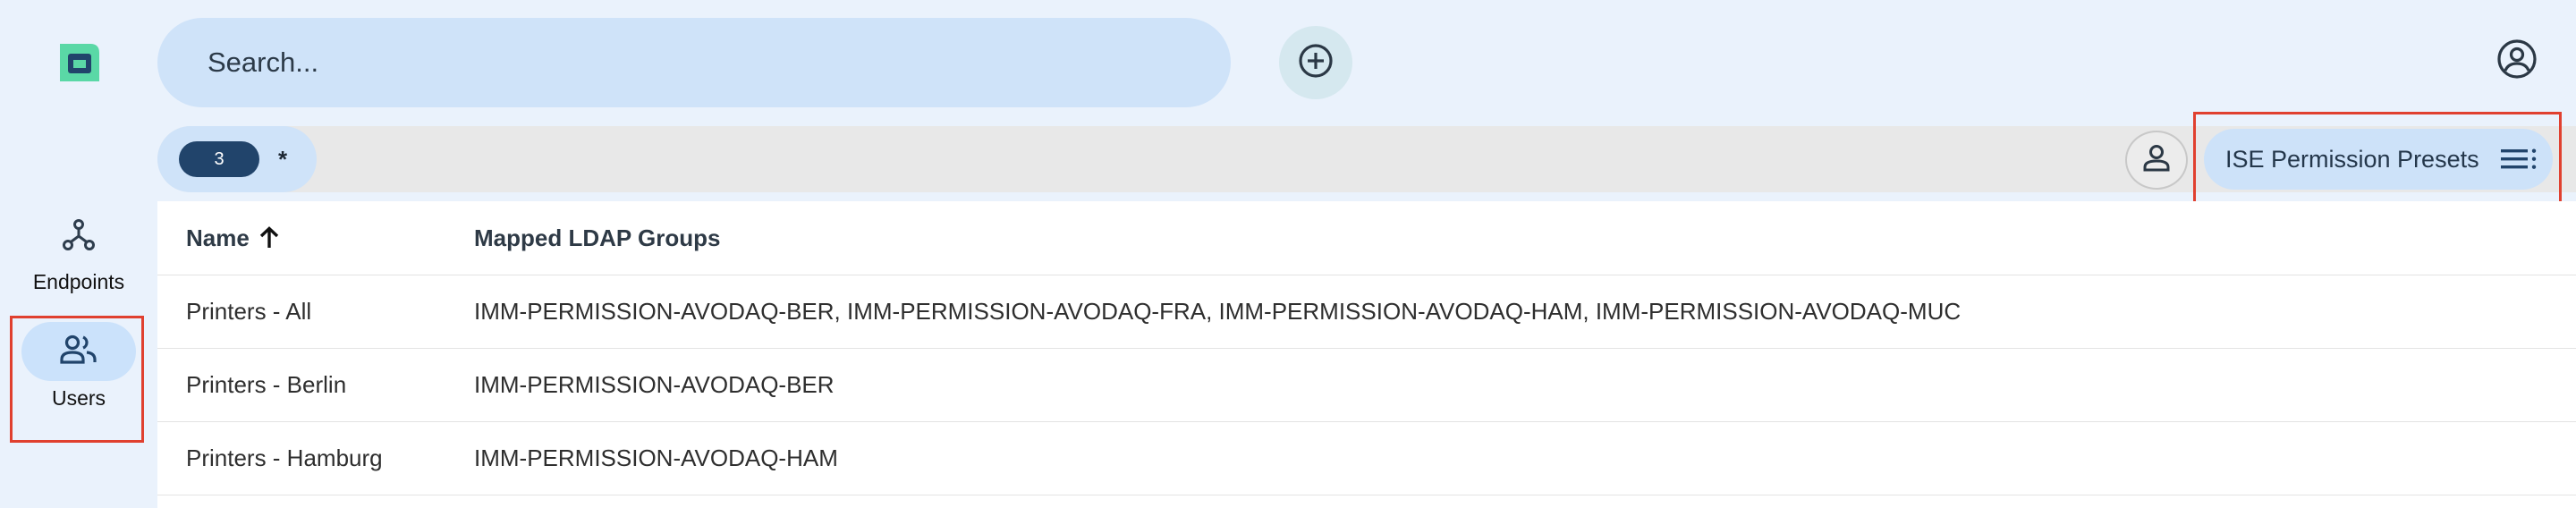 The image size is (2576, 508). What do you see at coordinates (79, 62) in the screenshot?
I see `app-logo-icon` at bounding box center [79, 62].